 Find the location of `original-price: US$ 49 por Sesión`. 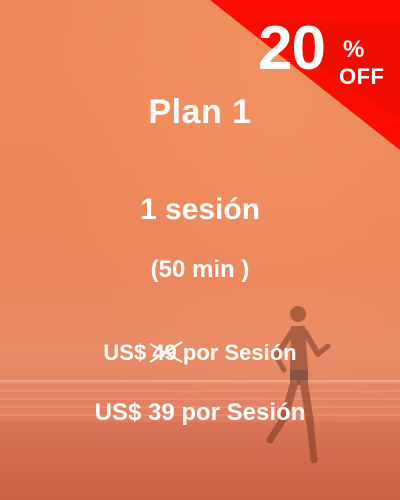

original-price: US$ 49 por Sesión is located at coordinates (200, 353).